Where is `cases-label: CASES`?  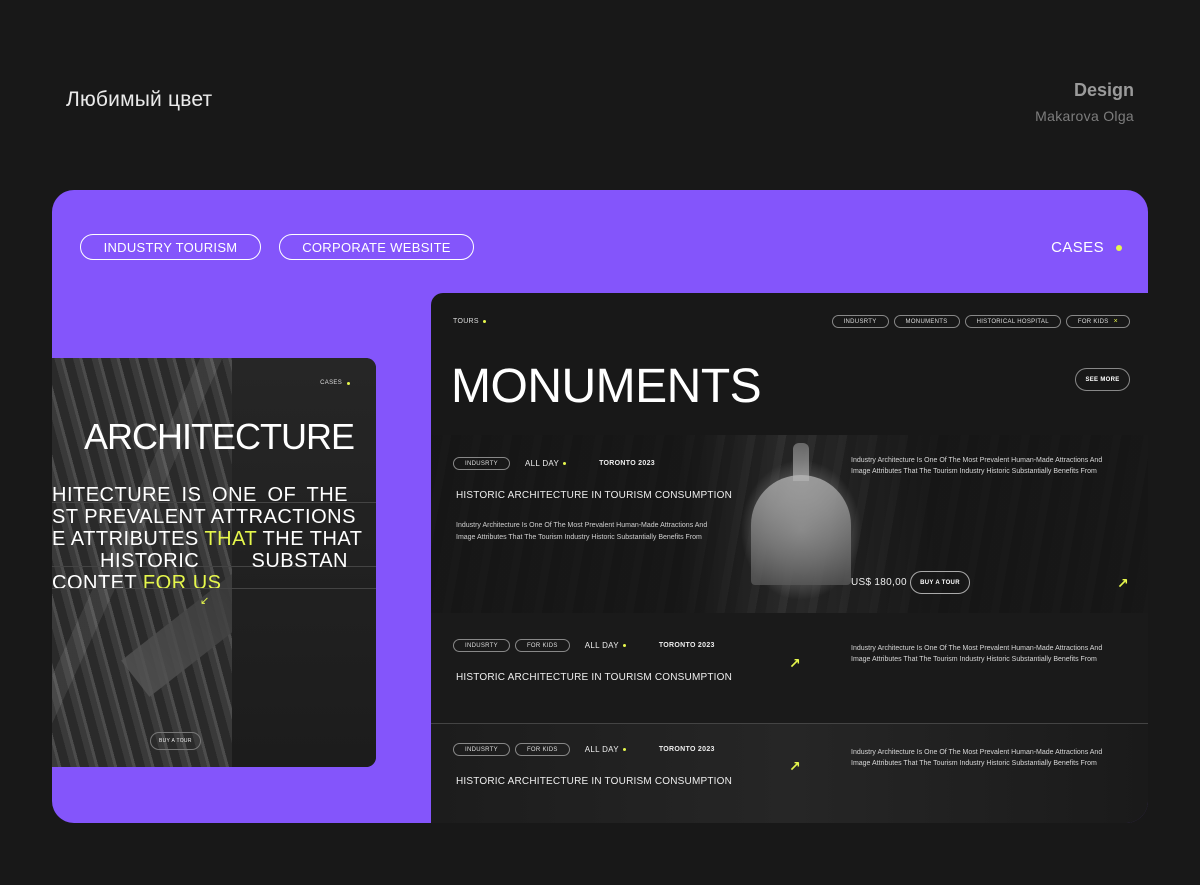 cases-label: CASES is located at coordinates (1077, 247).